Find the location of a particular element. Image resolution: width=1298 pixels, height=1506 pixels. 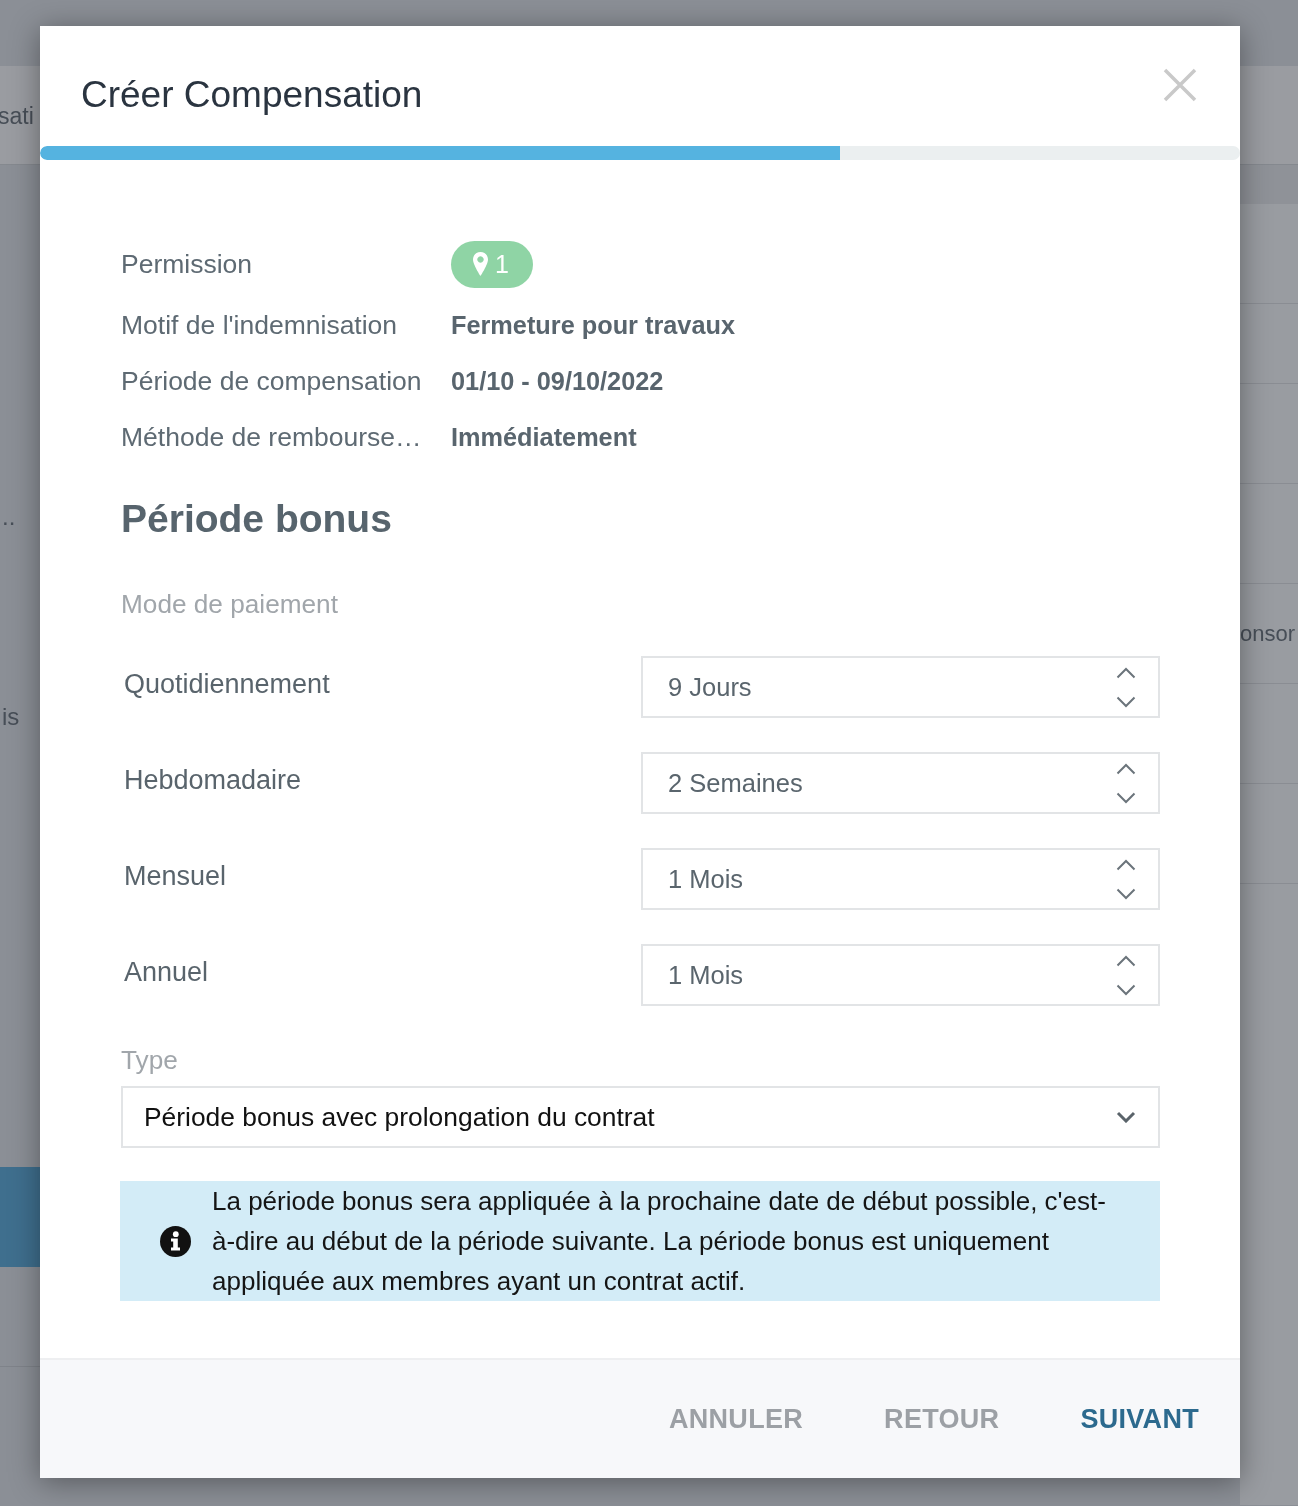

close-icon is located at coordinates (1180, 85).